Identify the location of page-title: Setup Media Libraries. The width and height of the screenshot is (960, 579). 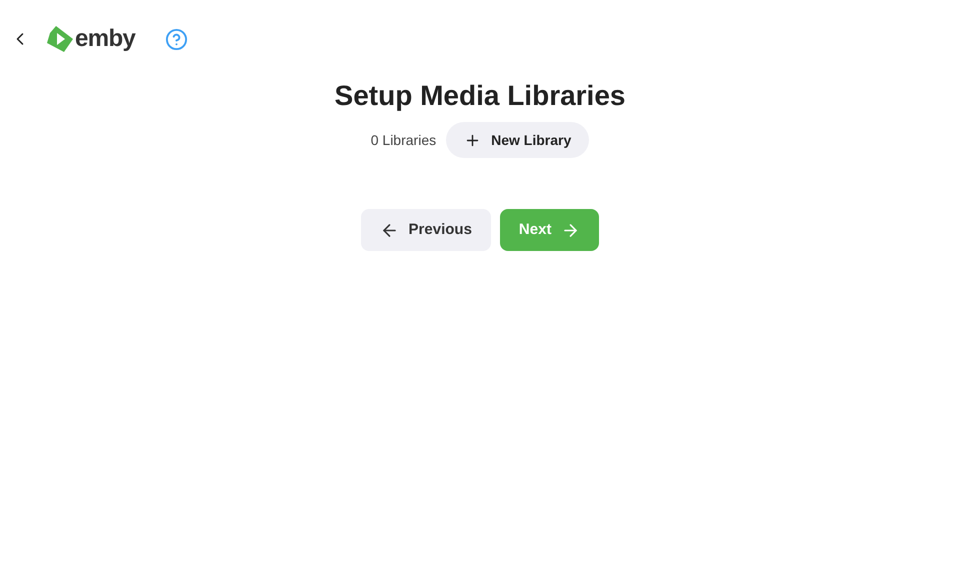
(480, 96).